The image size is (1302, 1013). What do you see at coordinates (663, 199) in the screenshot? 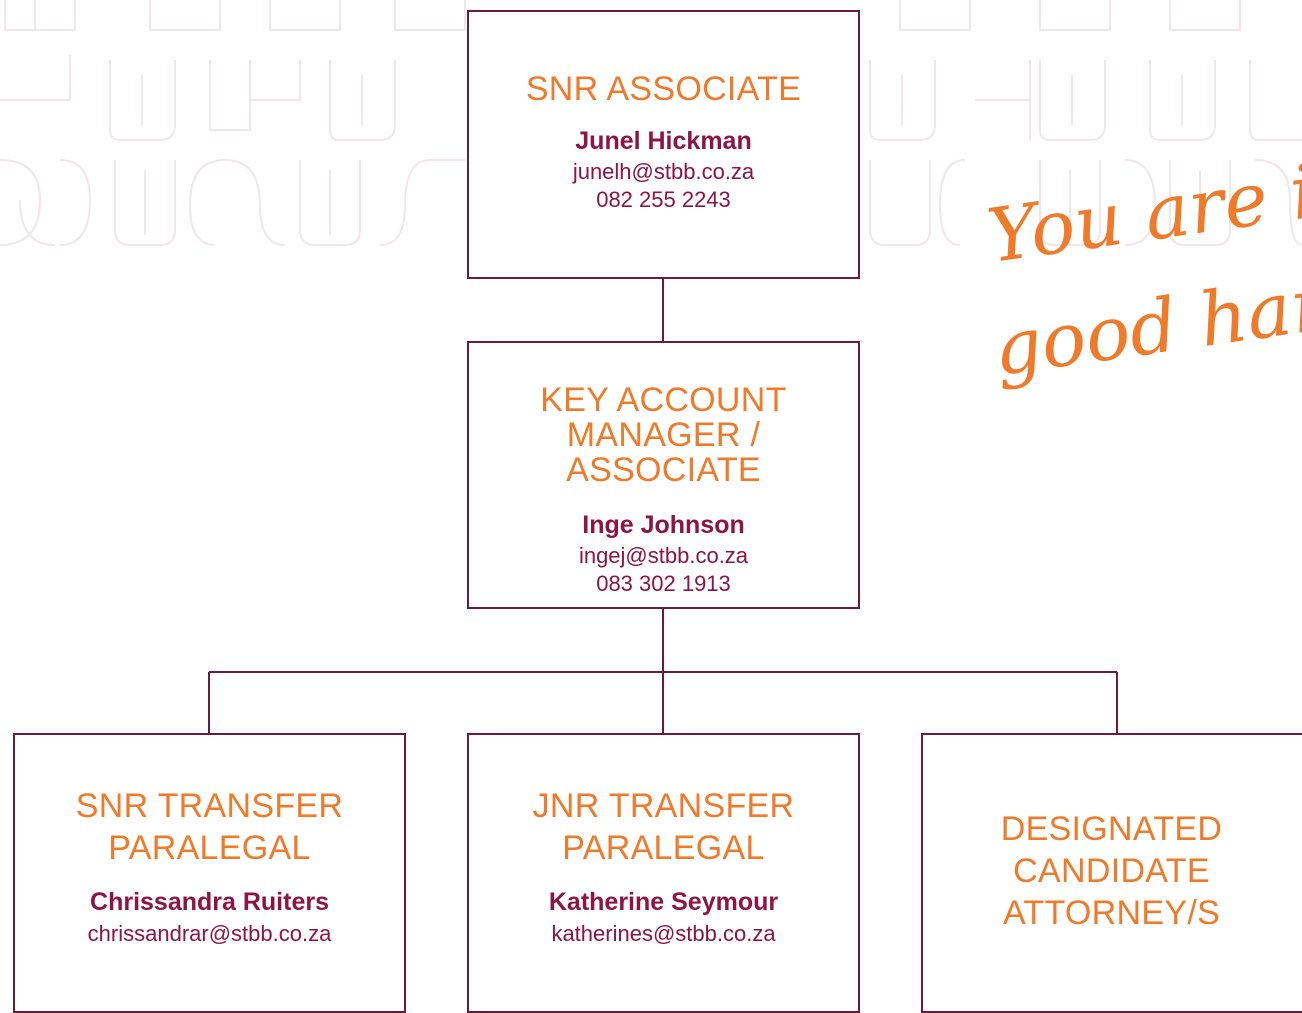
I see `node-phone: 082 255 2243` at bounding box center [663, 199].